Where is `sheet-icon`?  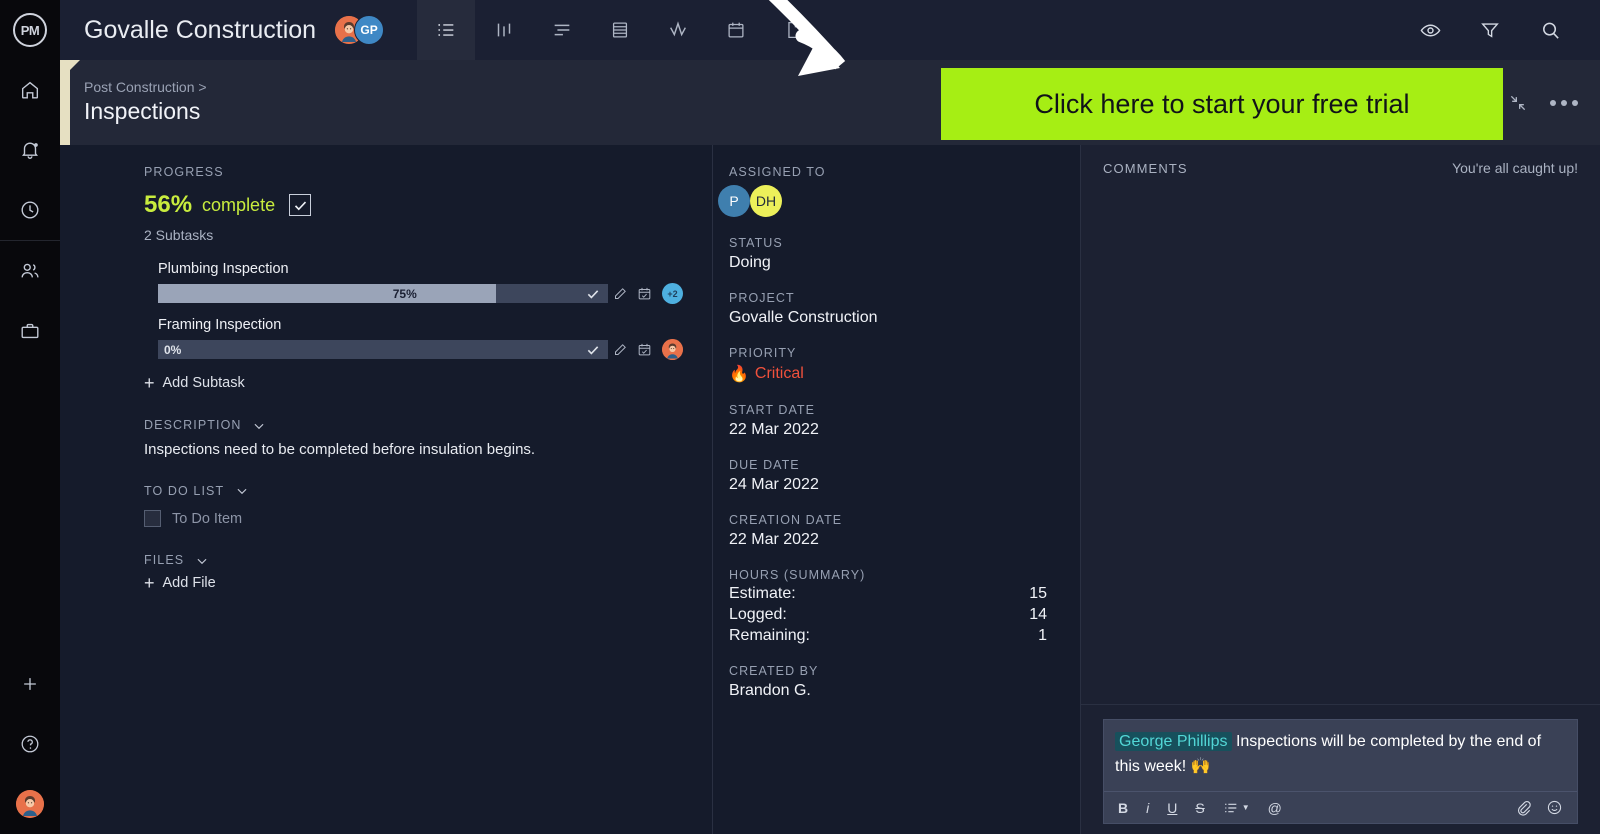 sheet-icon is located at coordinates (620, 30).